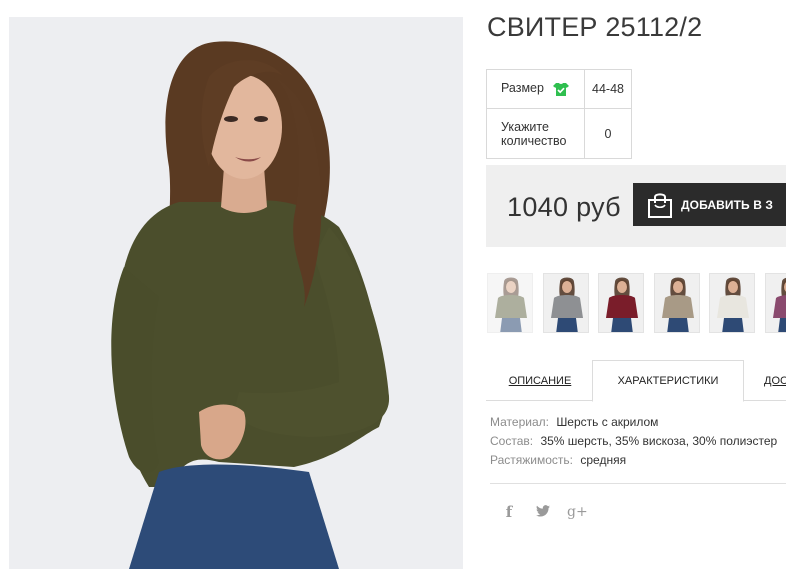 The width and height of the screenshot is (786, 569). What do you see at coordinates (775, 303) in the screenshot?
I see `thumbnail-purple` at bounding box center [775, 303].